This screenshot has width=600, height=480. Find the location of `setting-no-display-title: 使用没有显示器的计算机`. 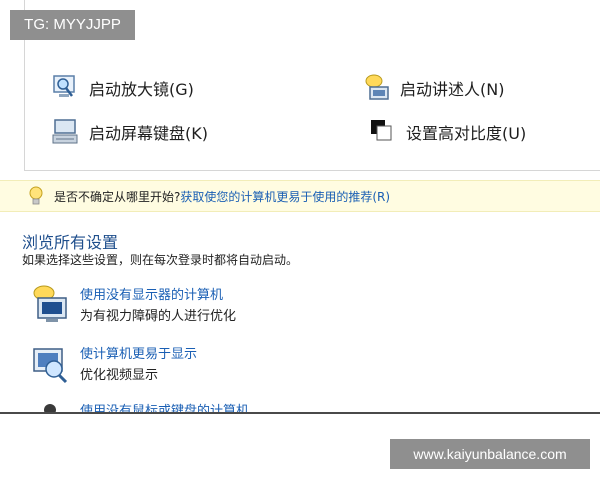

setting-no-display-title: 使用没有显示器的计算机 is located at coordinates (158, 296).